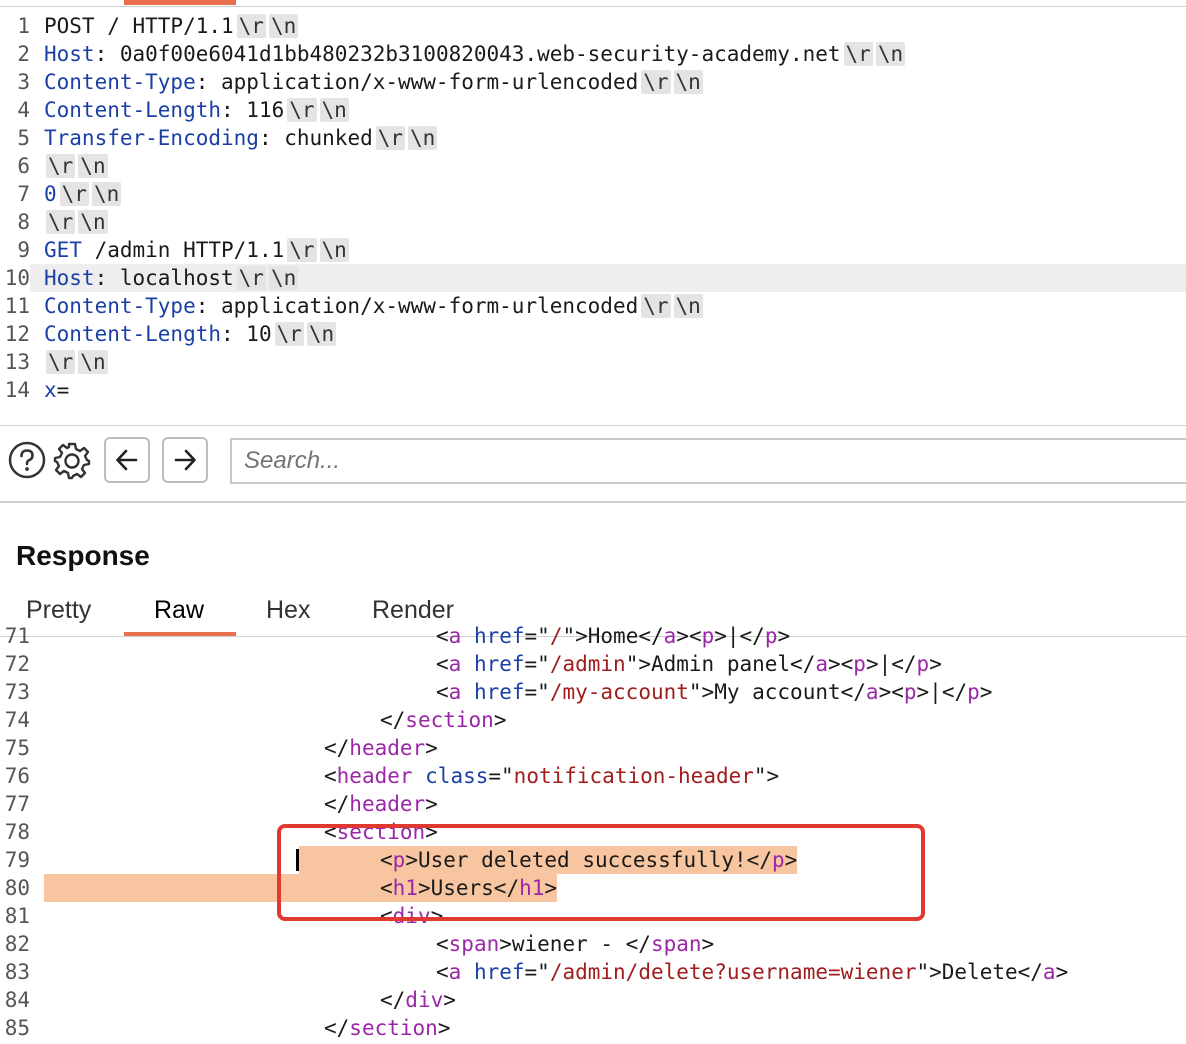  I want to click on back-button, so click(127, 460).